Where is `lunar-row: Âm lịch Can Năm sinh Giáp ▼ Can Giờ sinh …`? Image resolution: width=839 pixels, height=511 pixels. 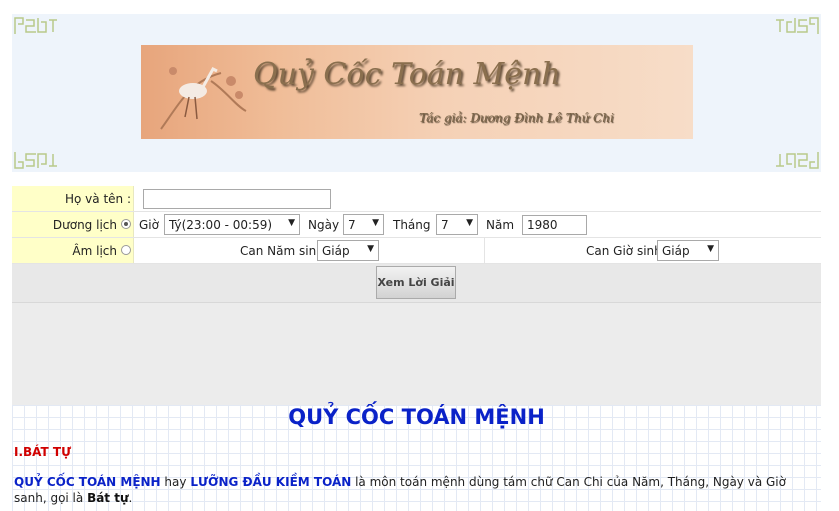 lunar-row: Âm lịch Can Năm sinh Giáp ▼ Can Giờ sinh … is located at coordinates (416, 251).